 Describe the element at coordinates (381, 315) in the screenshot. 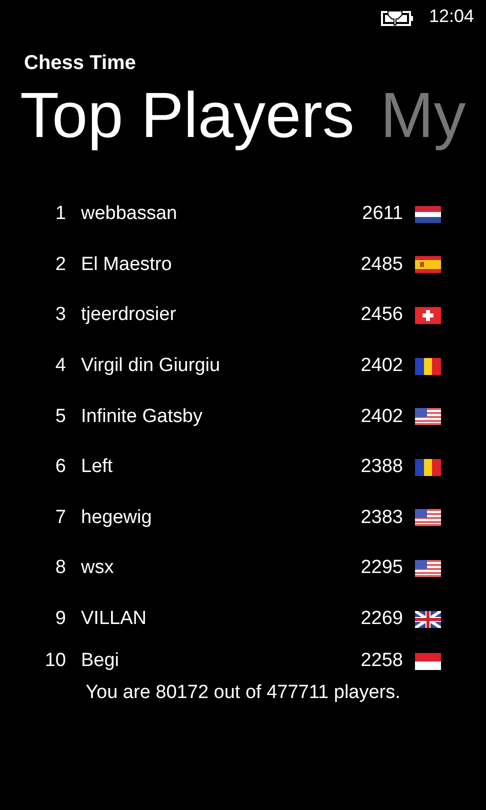

I see `player-rating: 2456` at that location.